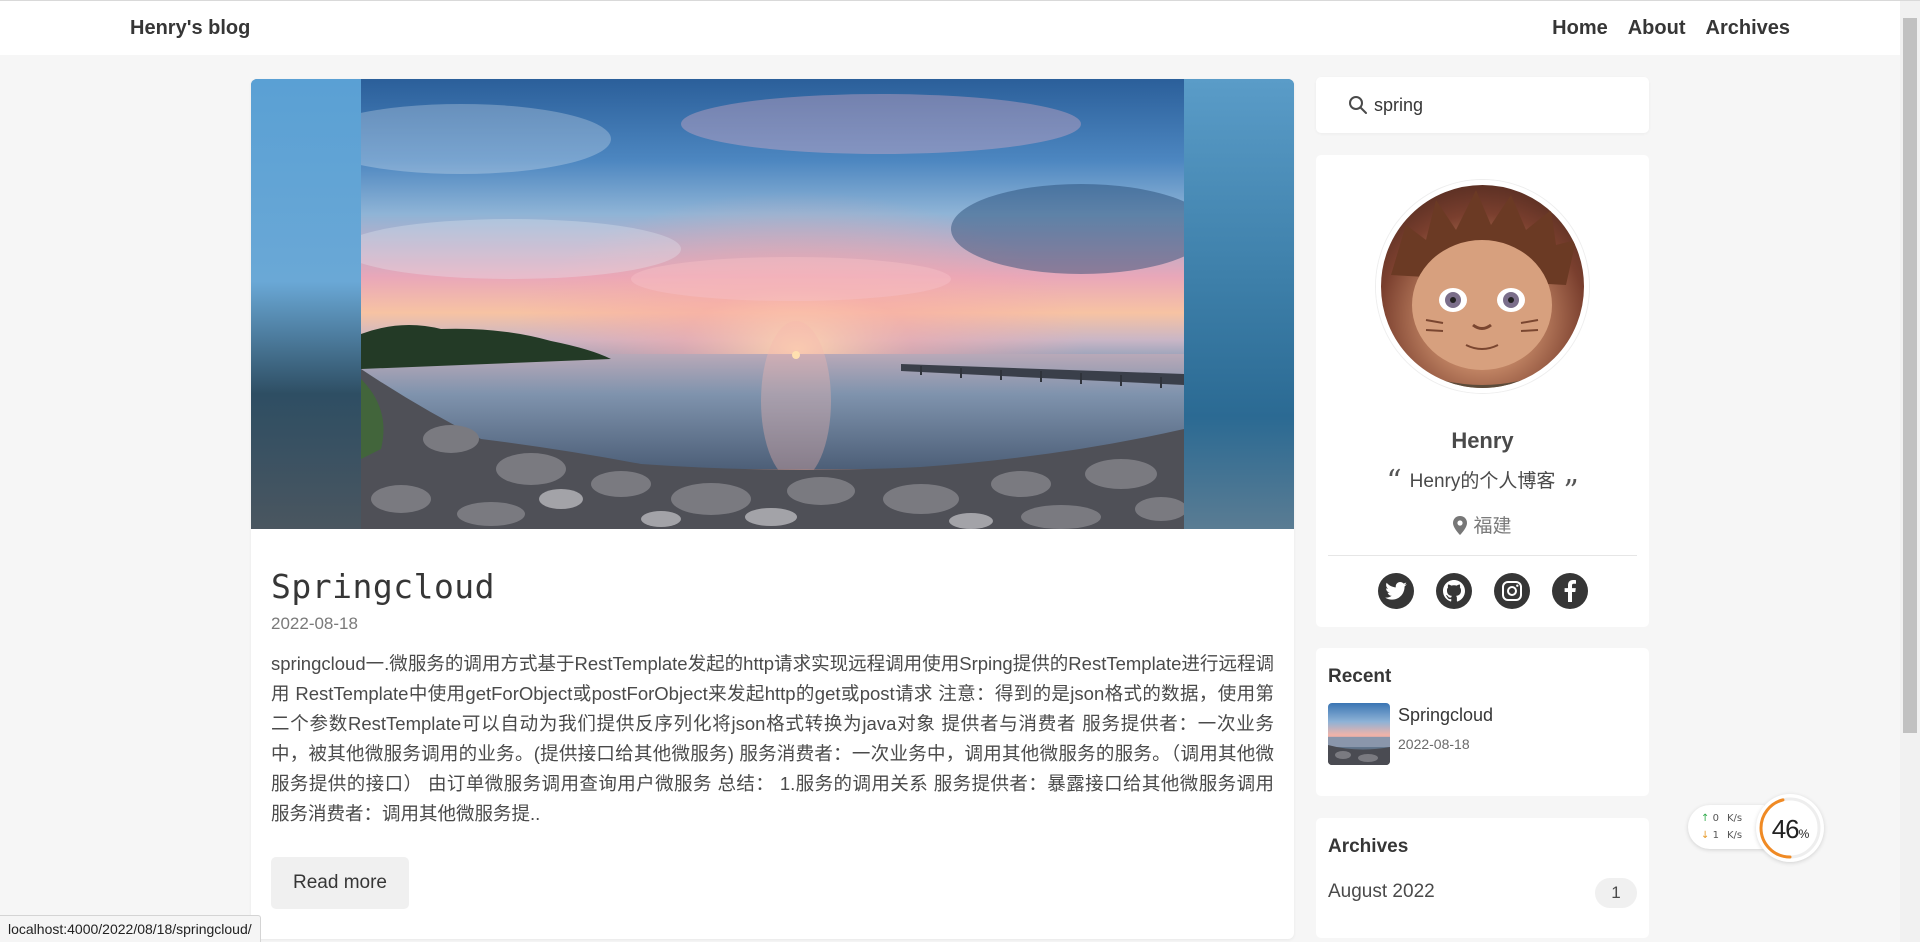 Image resolution: width=1920 pixels, height=942 pixels. I want to click on thumbnail-illustration, so click(1359, 751).